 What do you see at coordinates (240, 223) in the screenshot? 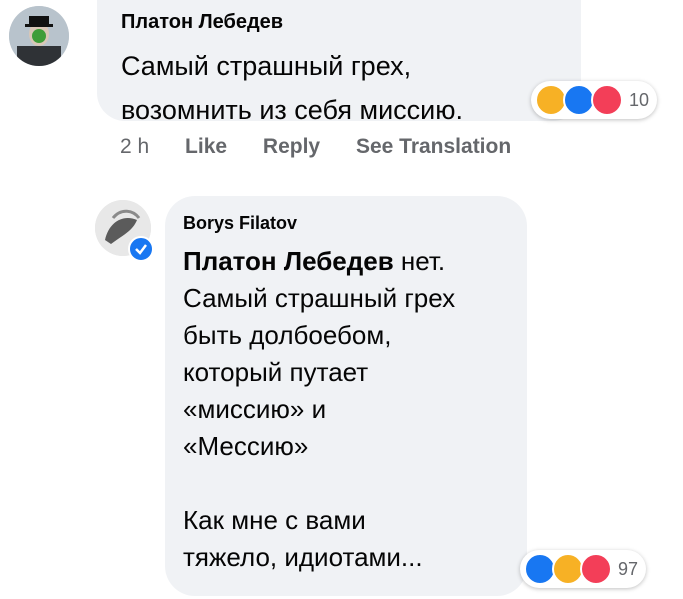
I see `reply-author: Borys Filatov` at bounding box center [240, 223].